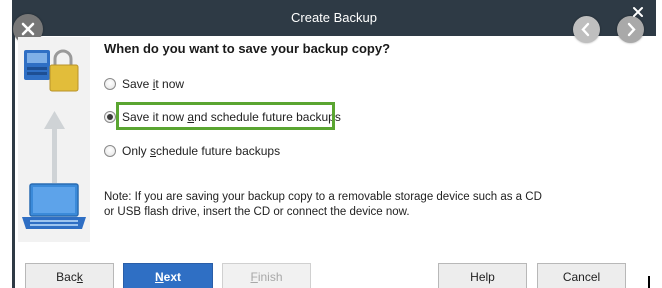  Describe the element at coordinates (54, 206) in the screenshot. I see `laptop-icon` at that location.